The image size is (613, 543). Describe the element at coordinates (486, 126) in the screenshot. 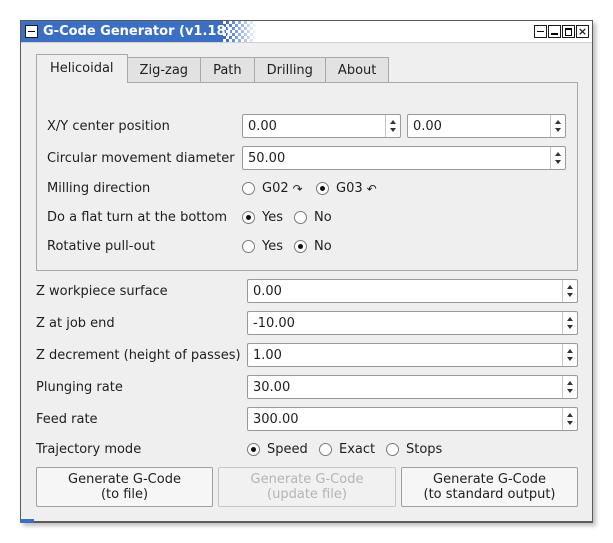

I see `center-y-field: 0.00` at that location.